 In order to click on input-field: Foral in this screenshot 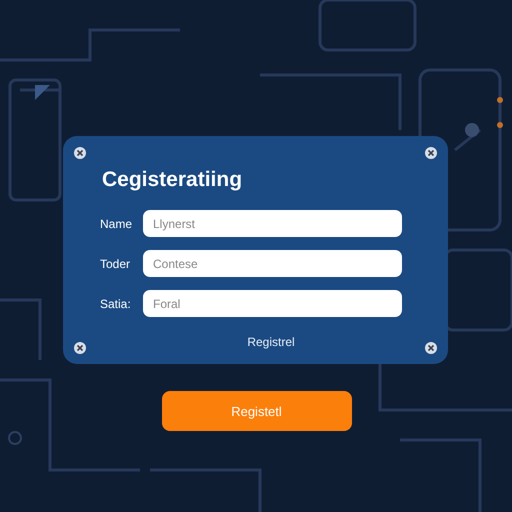, I will do `click(272, 303)`.